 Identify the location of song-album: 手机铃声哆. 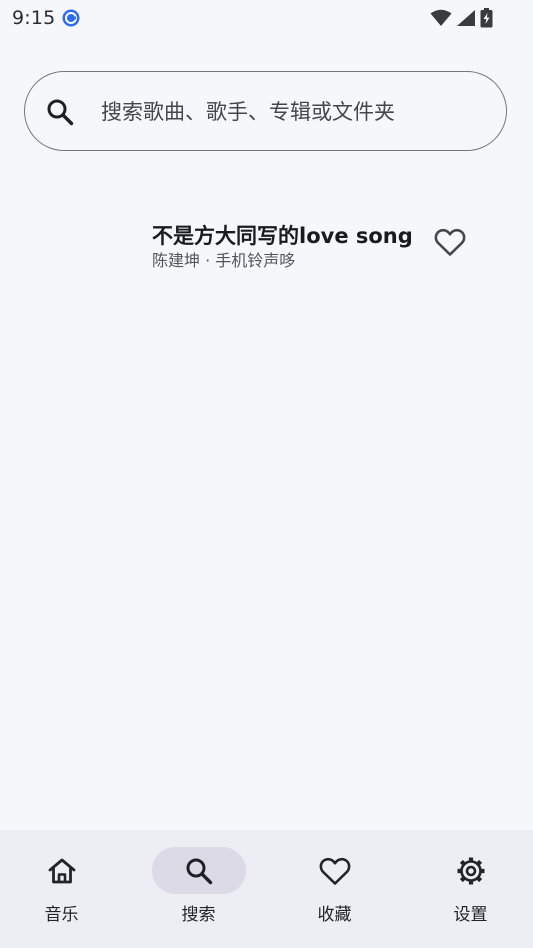
(255, 260).